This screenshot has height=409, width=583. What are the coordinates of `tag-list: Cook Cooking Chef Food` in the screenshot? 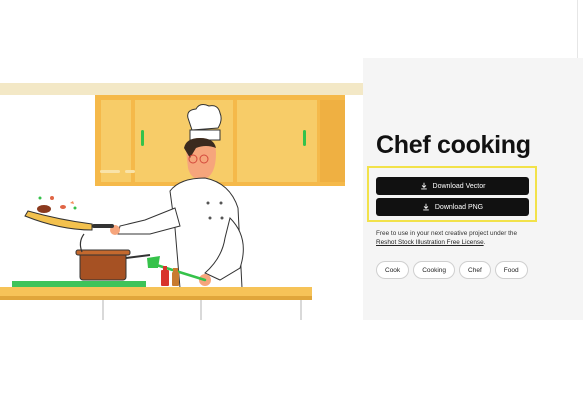 It's located at (452, 270).